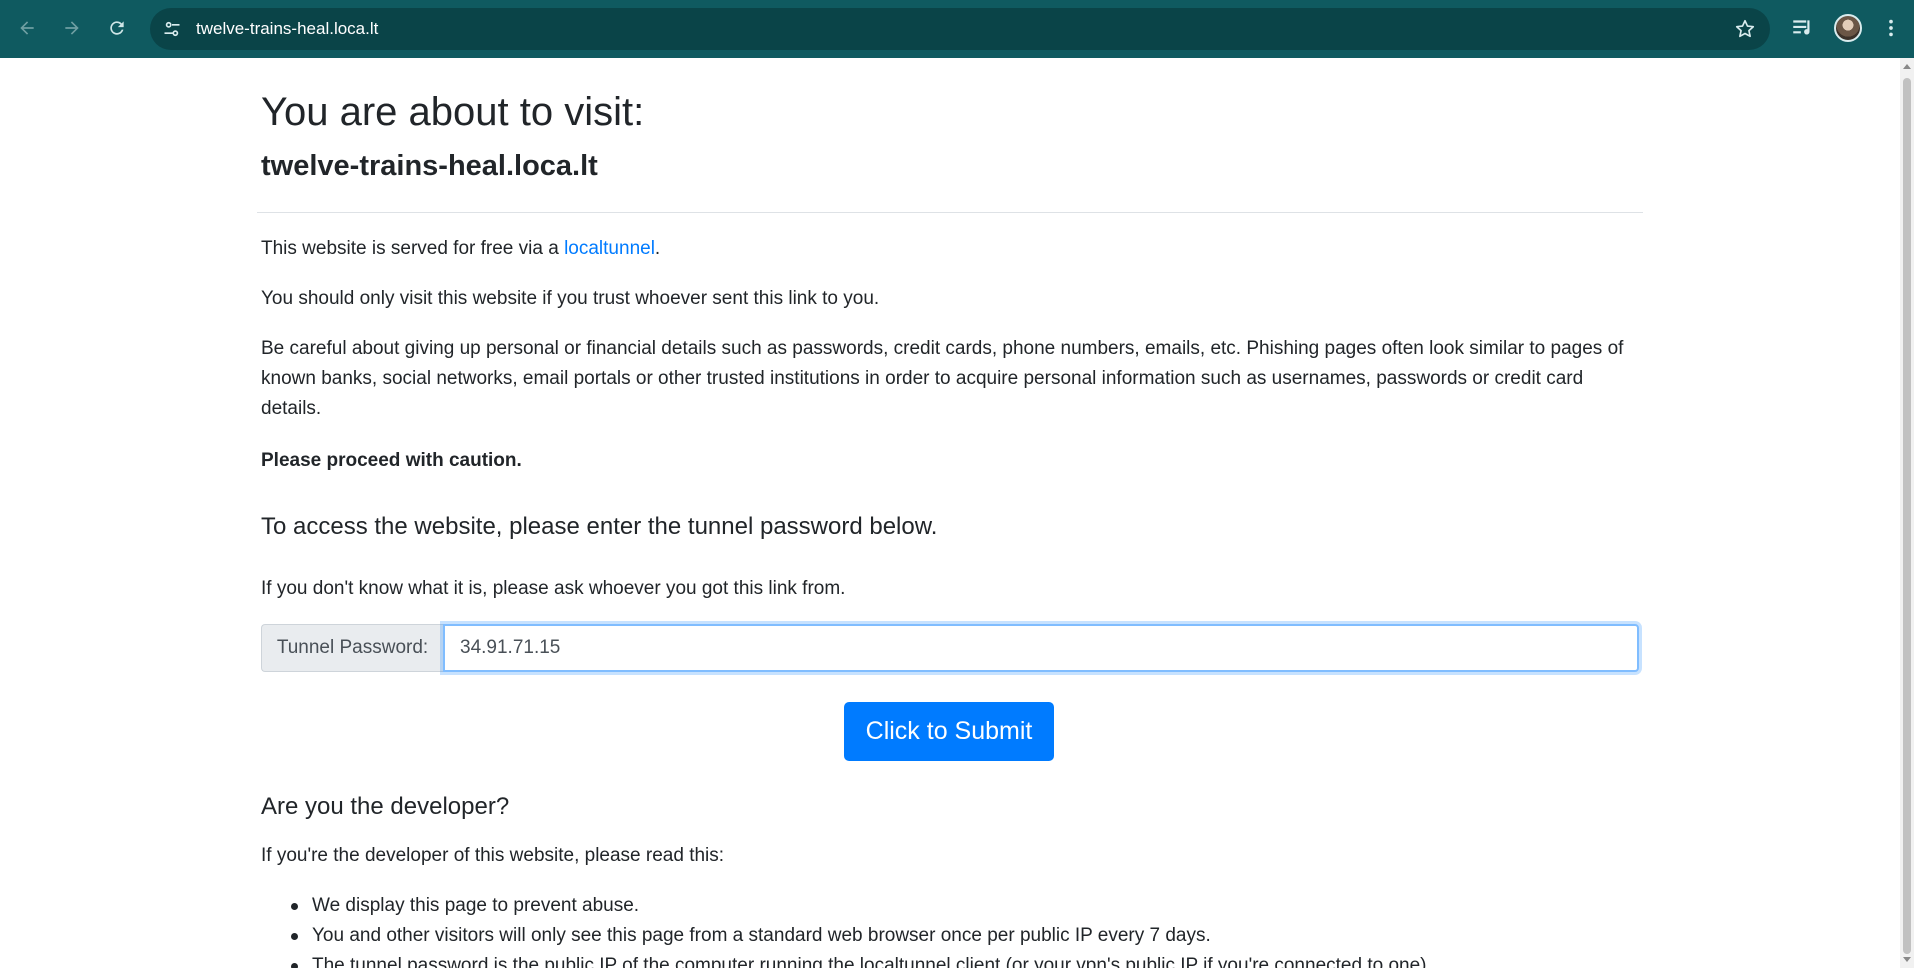 Image resolution: width=1914 pixels, height=968 pixels. What do you see at coordinates (1907, 516) in the screenshot?
I see `scroll-thumb` at bounding box center [1907, 516].